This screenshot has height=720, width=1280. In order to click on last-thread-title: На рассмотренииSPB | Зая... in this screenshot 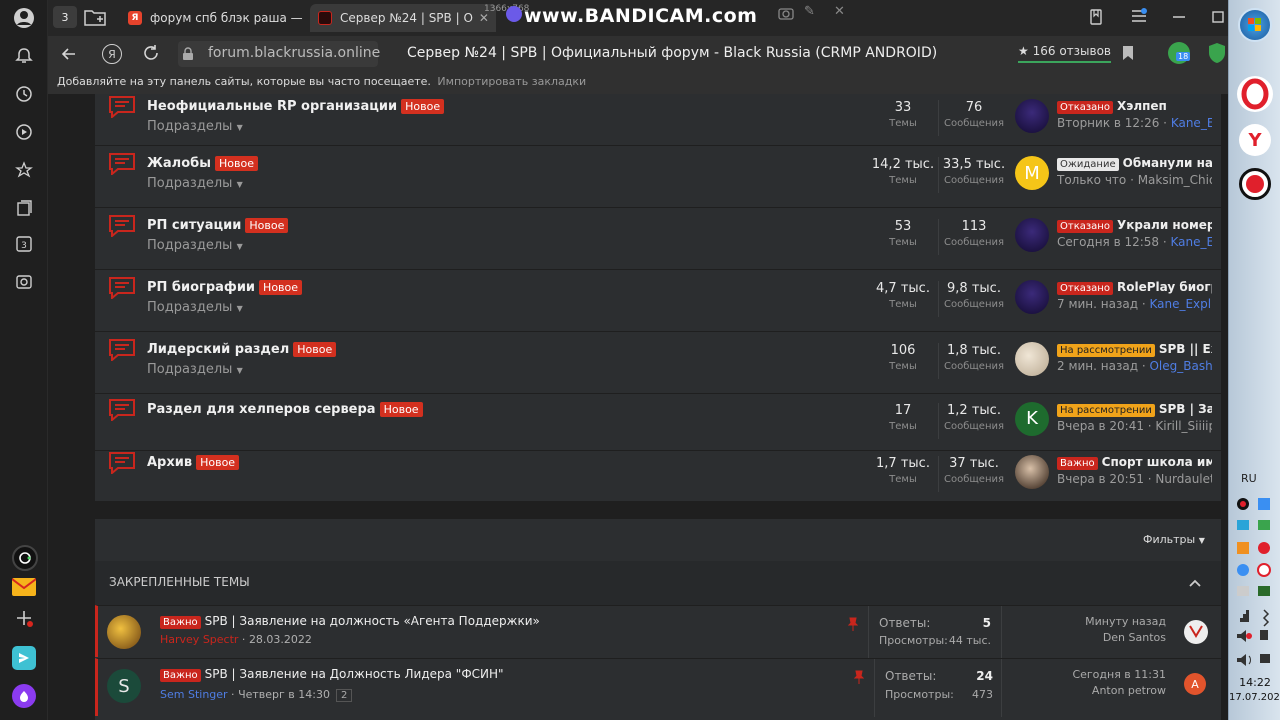, I will do `click(1134, 409)`.